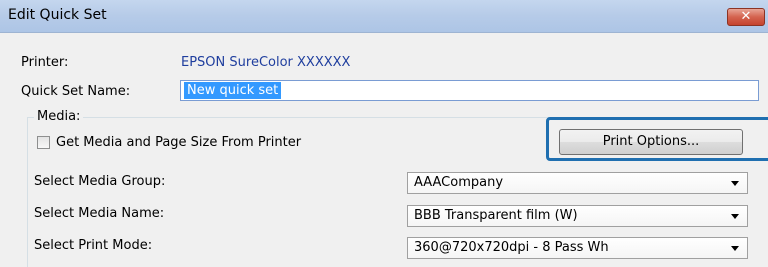 The width and height of the screenshot is (768, 267). Describe the element at coordinates (233, 90) in the screenshot. I see `quick-set-name-selected-text: New quick set` at that location.